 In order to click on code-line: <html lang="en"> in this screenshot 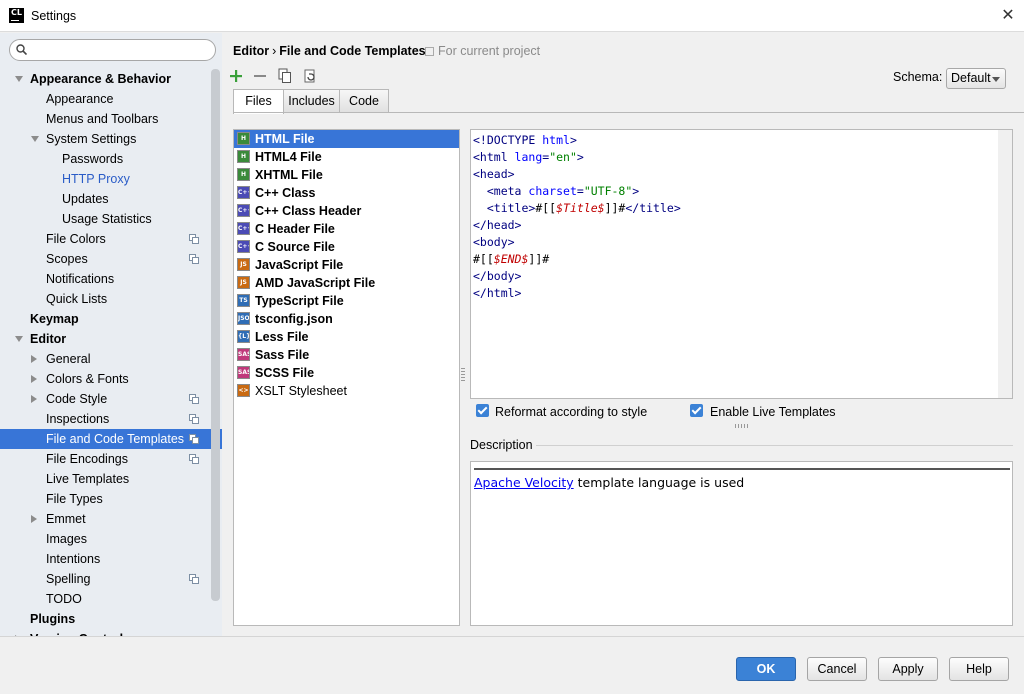, I will do `click(577, 157)`.